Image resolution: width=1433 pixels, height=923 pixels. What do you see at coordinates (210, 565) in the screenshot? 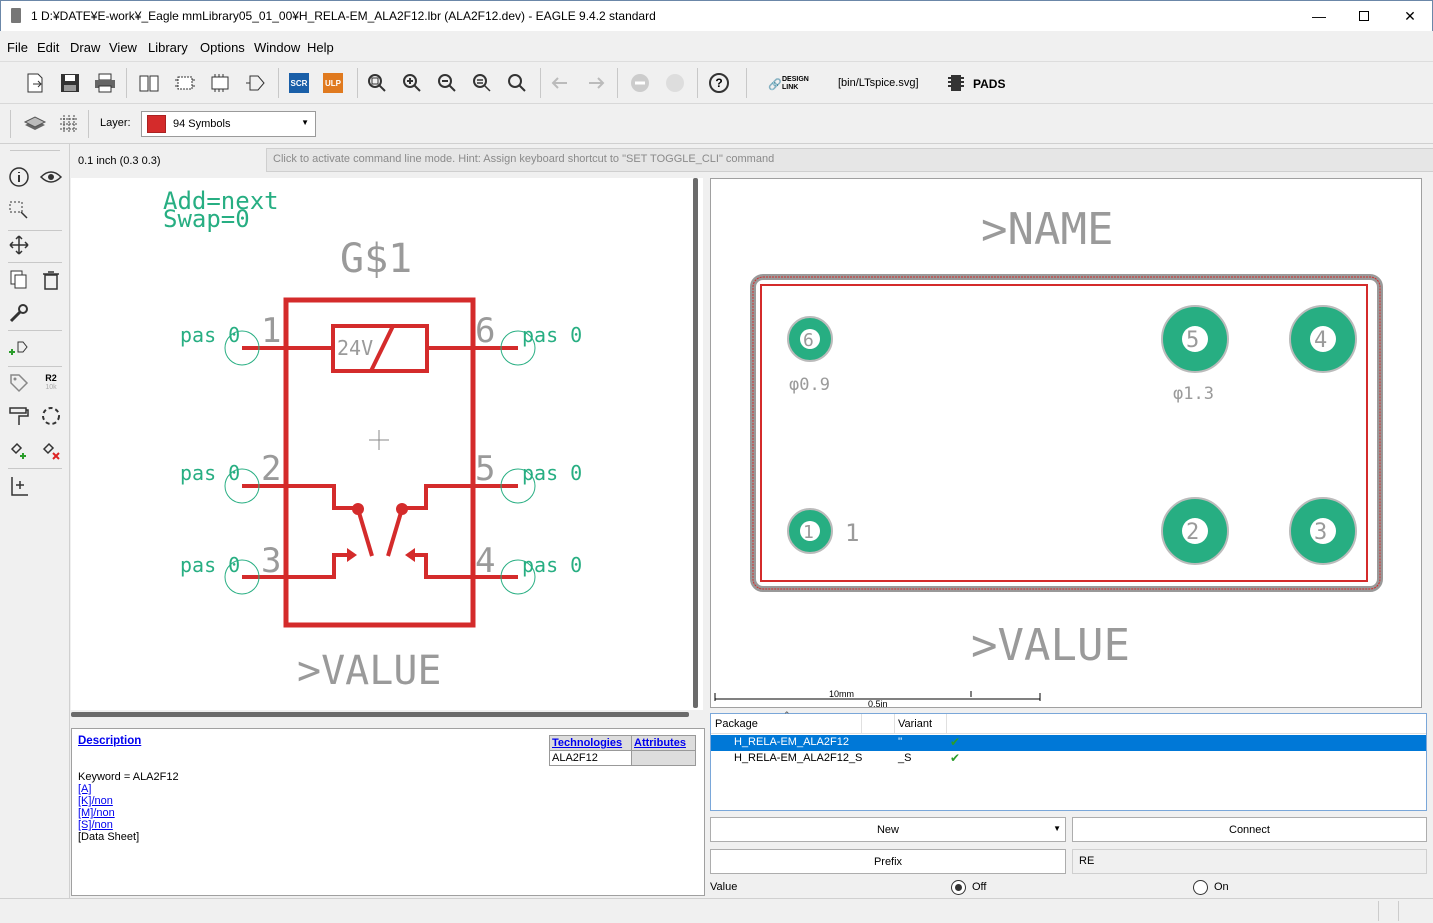
I see `pin-label-3: pas 0` at bounding box center [210, 565].